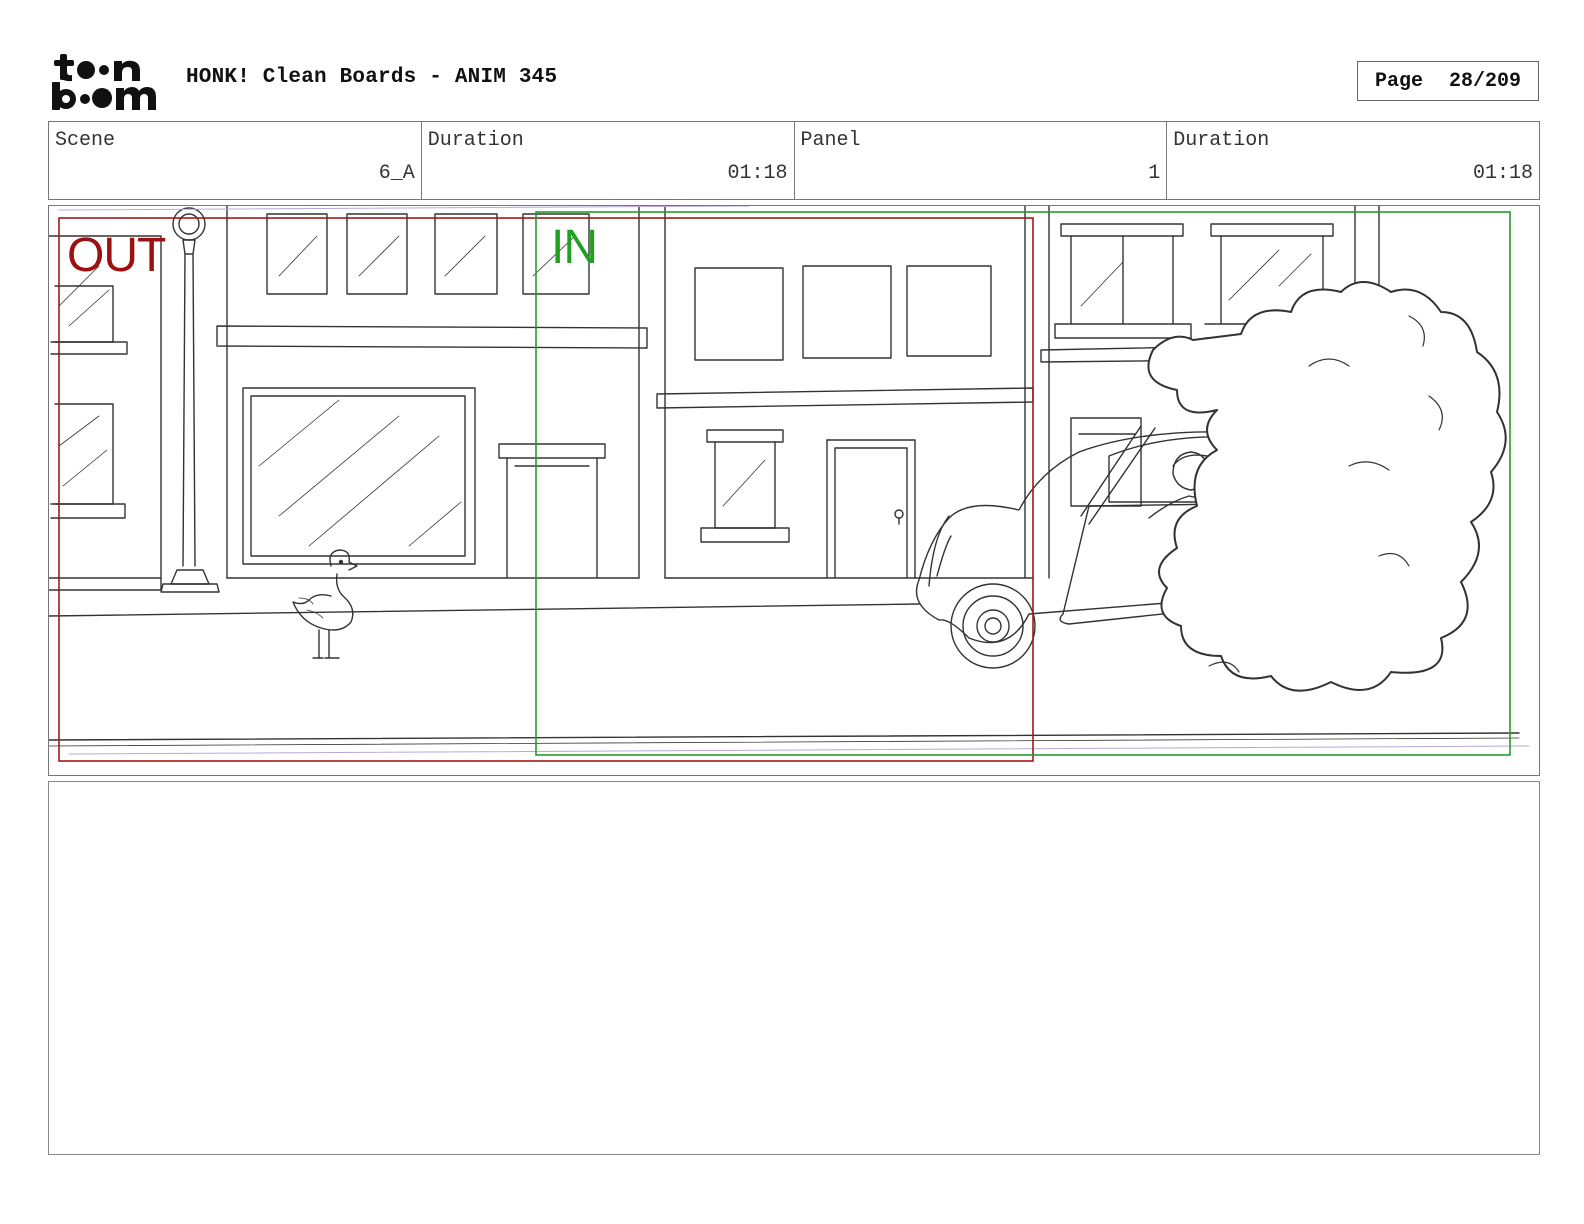 This screenshot has width=1584, height=1224. I want to click on toonboom-logo, so click(108, 82).